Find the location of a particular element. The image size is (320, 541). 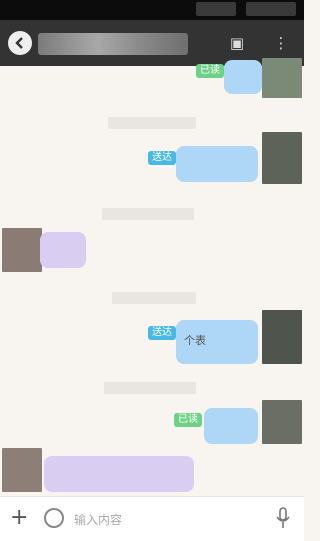

back-circle-icon is located at coordinates (20, 43).